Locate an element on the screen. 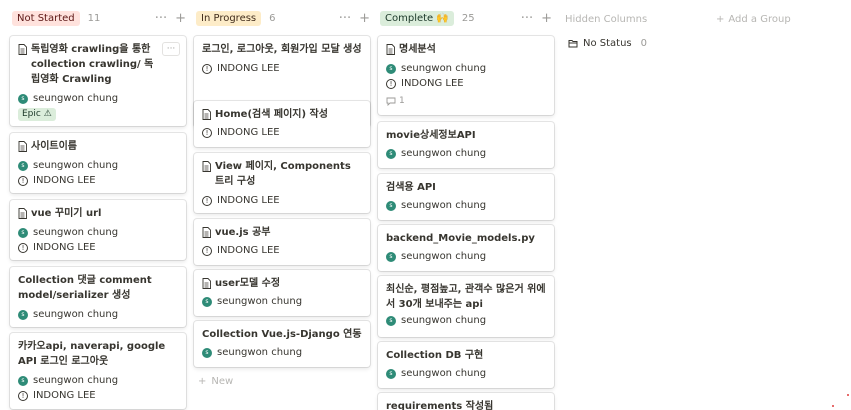 Image resolution: width=851 pixels, height=410 pixels. column-count: 6 is located at coordinates (272, 18).